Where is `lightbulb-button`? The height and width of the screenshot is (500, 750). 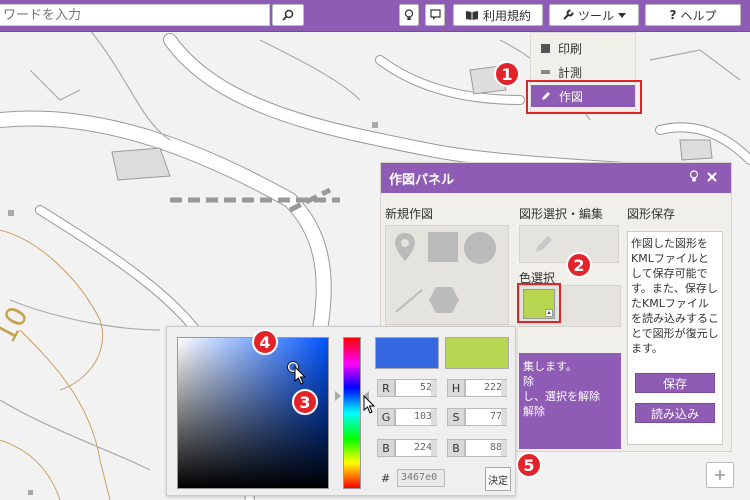 lightbulb-button is located at coordinates (409, 15).